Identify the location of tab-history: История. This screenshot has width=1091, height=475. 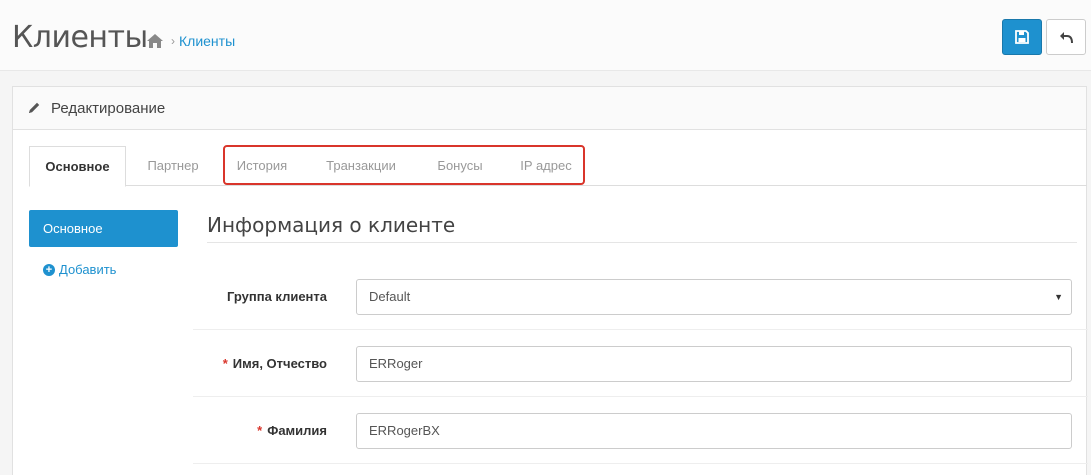
(262, 166).